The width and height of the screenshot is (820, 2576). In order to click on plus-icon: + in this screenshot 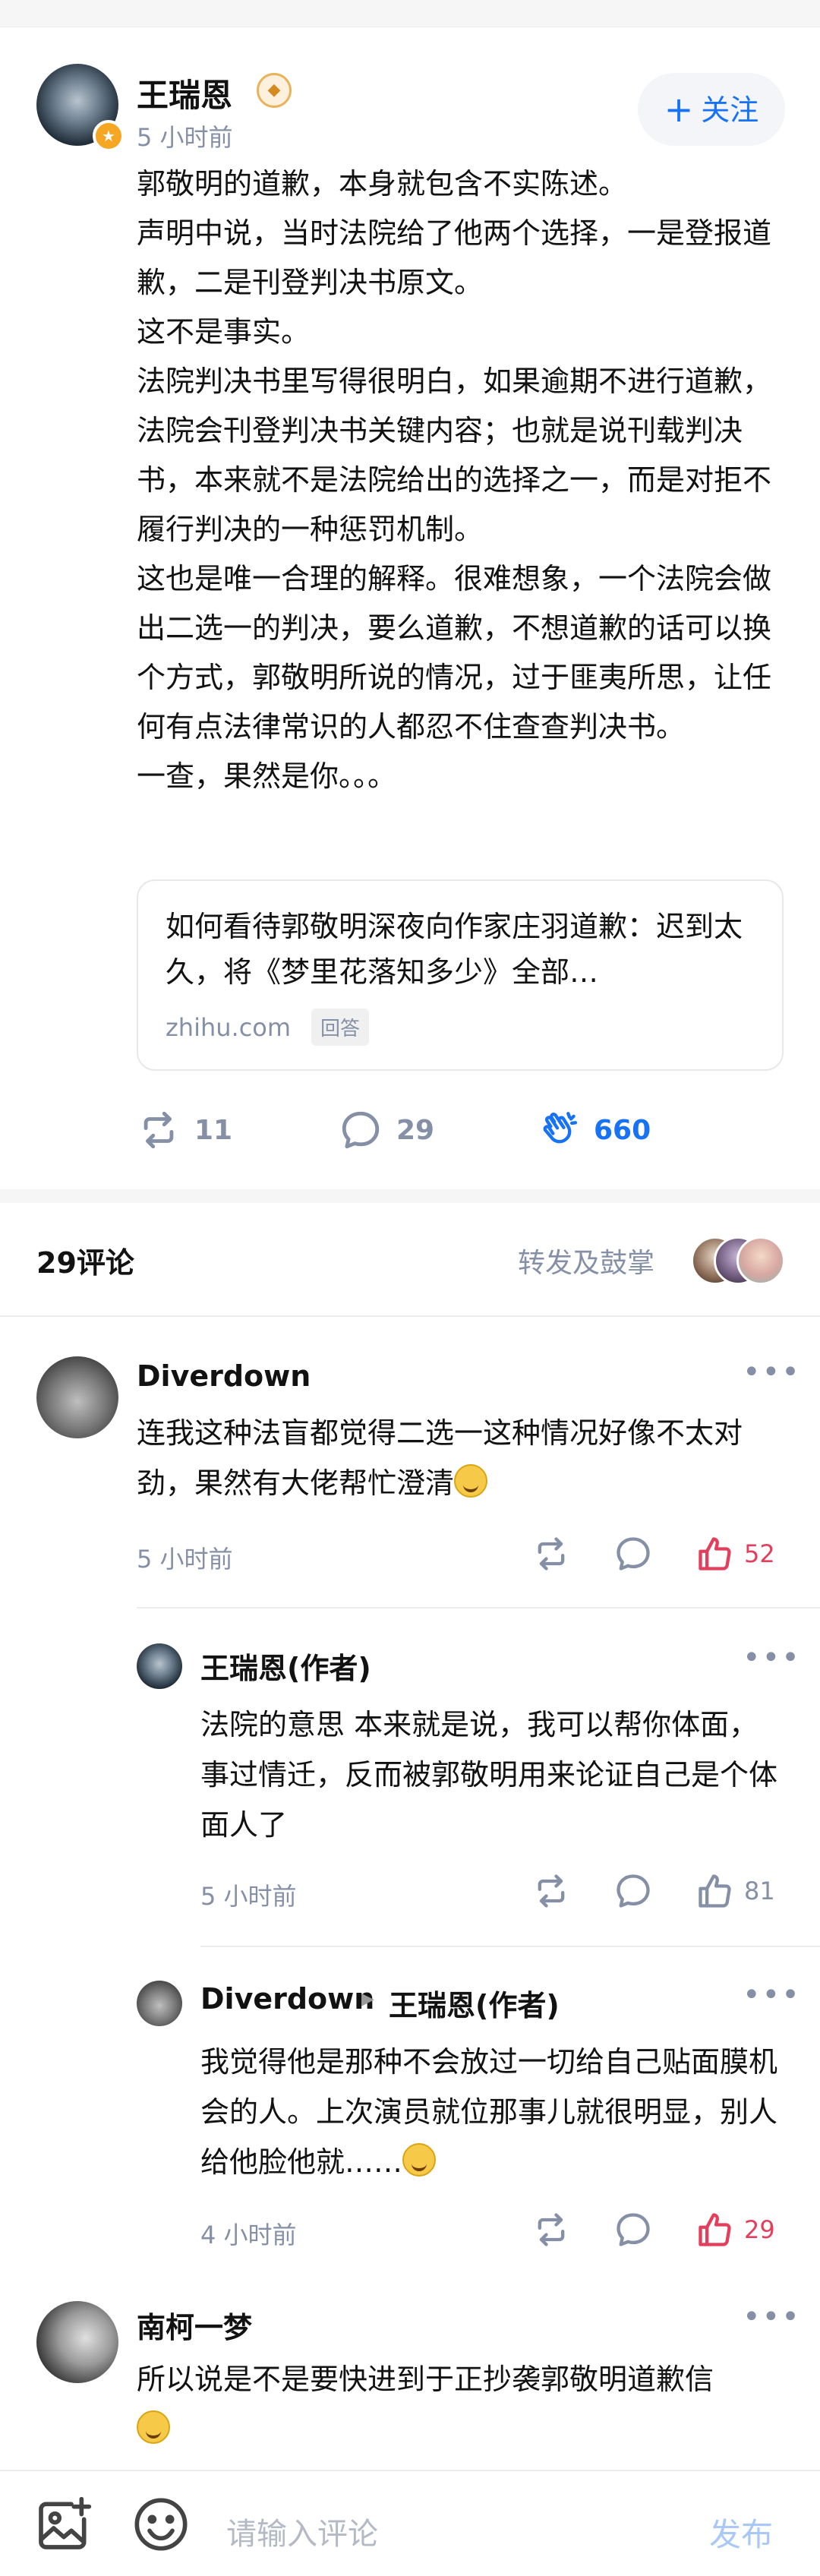, I will do `click(679, 109)`.